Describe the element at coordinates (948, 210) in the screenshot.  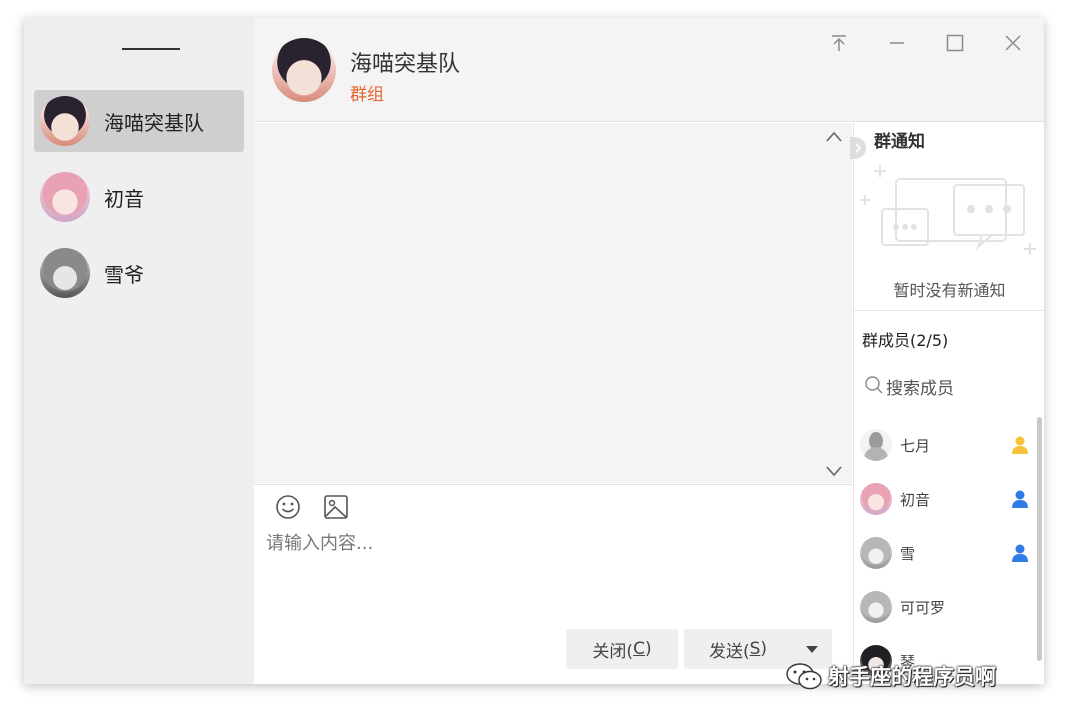
I see `empty-notice-illustration` at that location.